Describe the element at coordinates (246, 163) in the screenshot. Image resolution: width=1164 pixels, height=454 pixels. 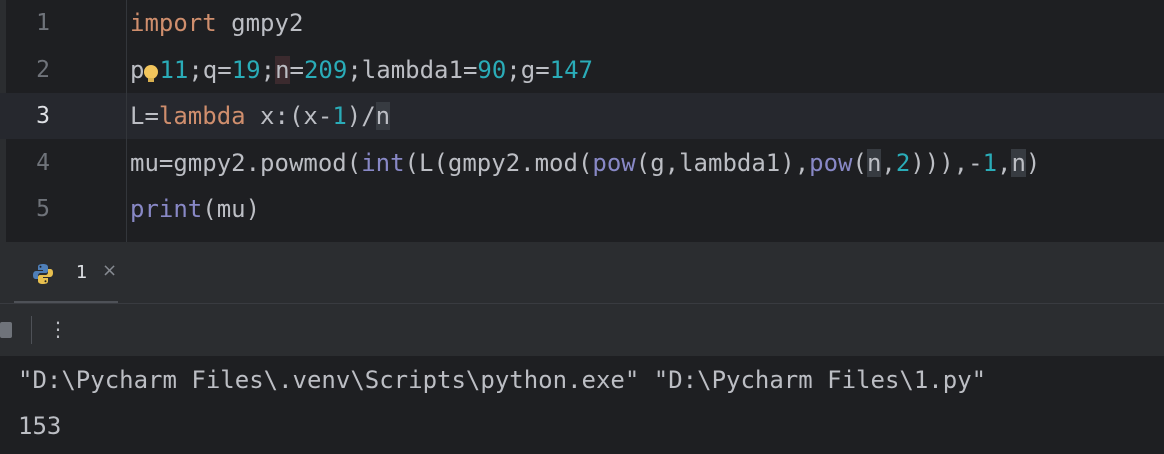
I see `code-token: mu=gmpy2.powmod(` at that location.